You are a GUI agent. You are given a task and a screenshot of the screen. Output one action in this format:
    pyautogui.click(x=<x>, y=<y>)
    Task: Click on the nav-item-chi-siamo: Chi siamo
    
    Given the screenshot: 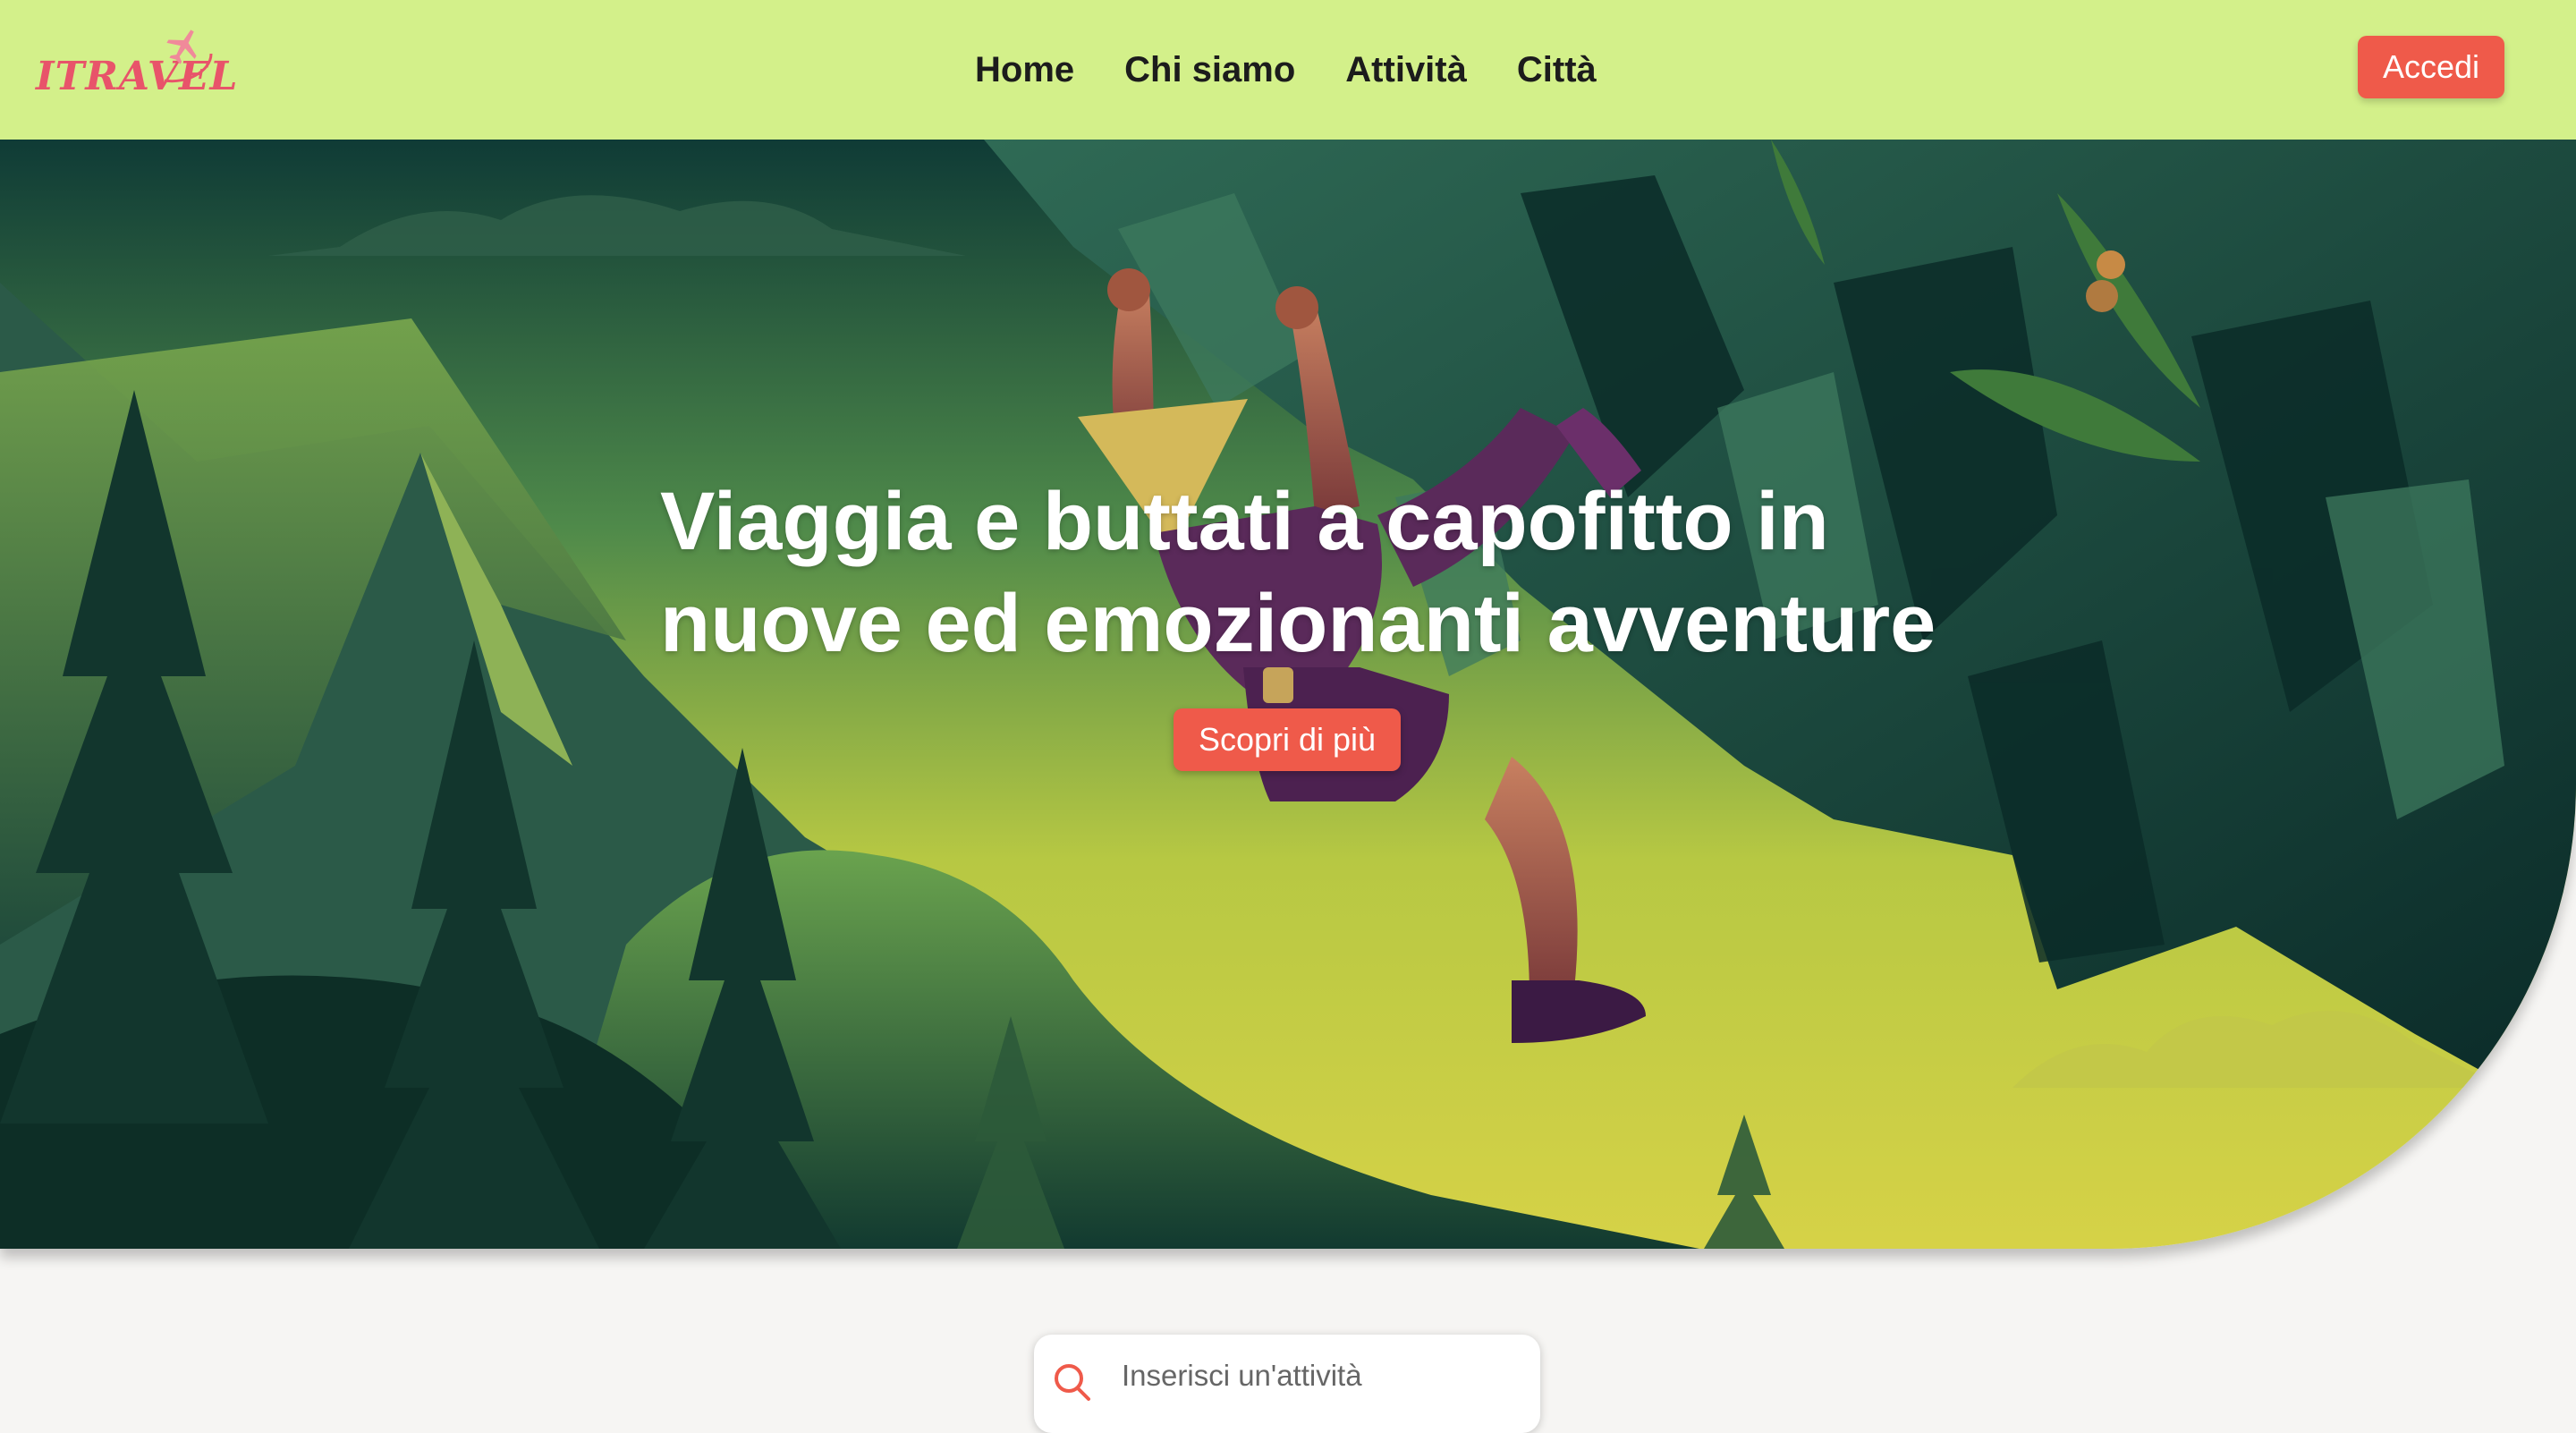 What is the action you would take?
    pyautogui.click(x=1209, y=70)
    